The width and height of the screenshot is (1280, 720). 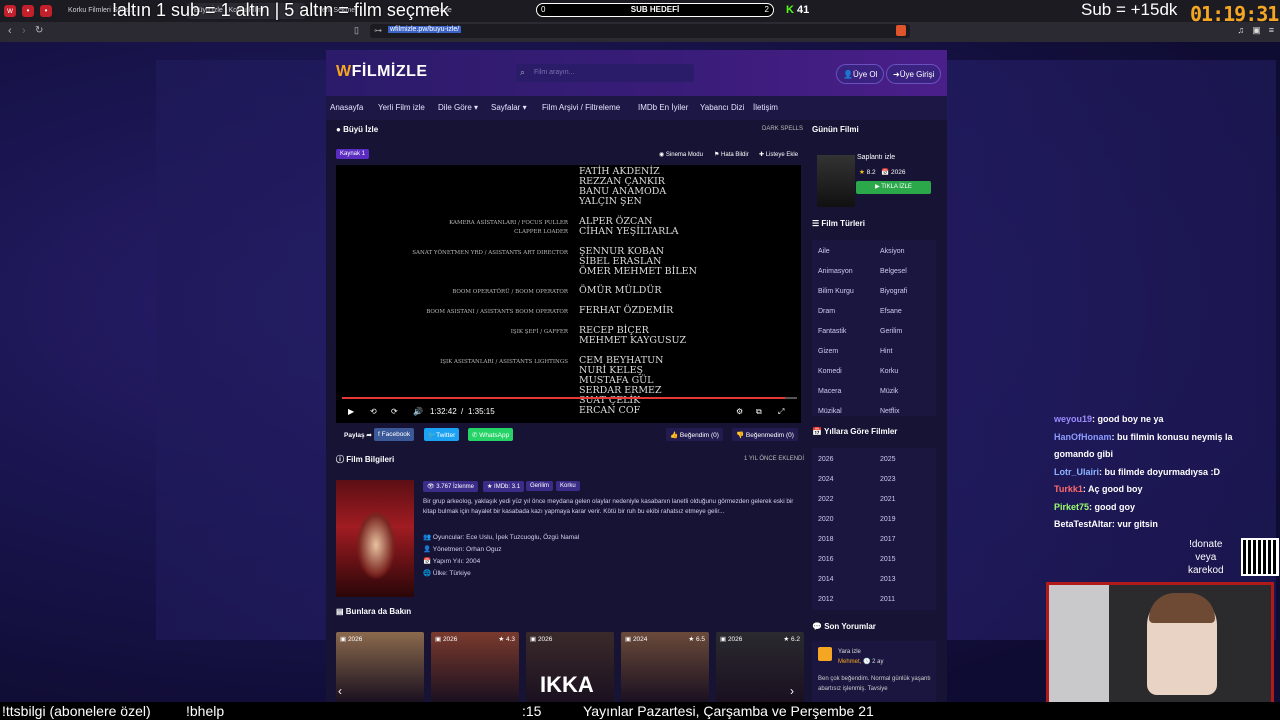 I want to click on progress-bar, so click(x=569, y=398).